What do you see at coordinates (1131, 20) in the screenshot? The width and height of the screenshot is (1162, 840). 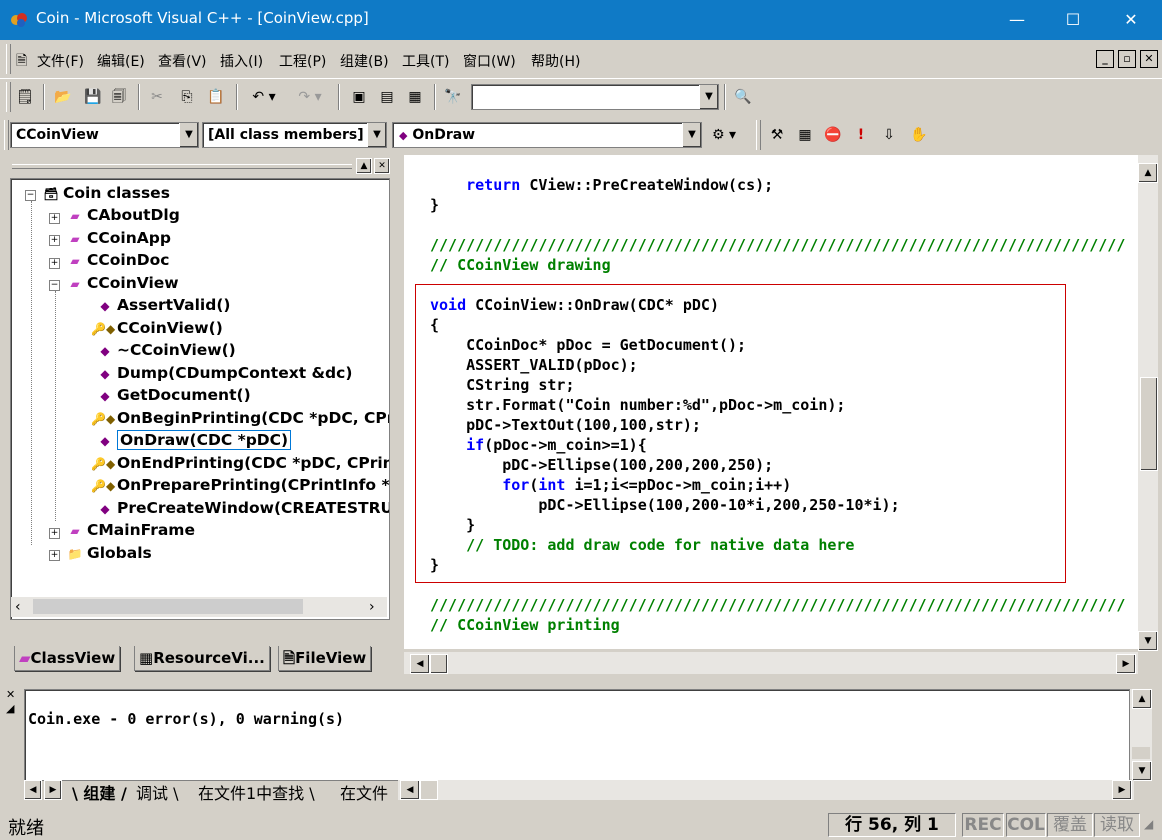 I see `close-button: ✕` at bounding box center [1131, 20].